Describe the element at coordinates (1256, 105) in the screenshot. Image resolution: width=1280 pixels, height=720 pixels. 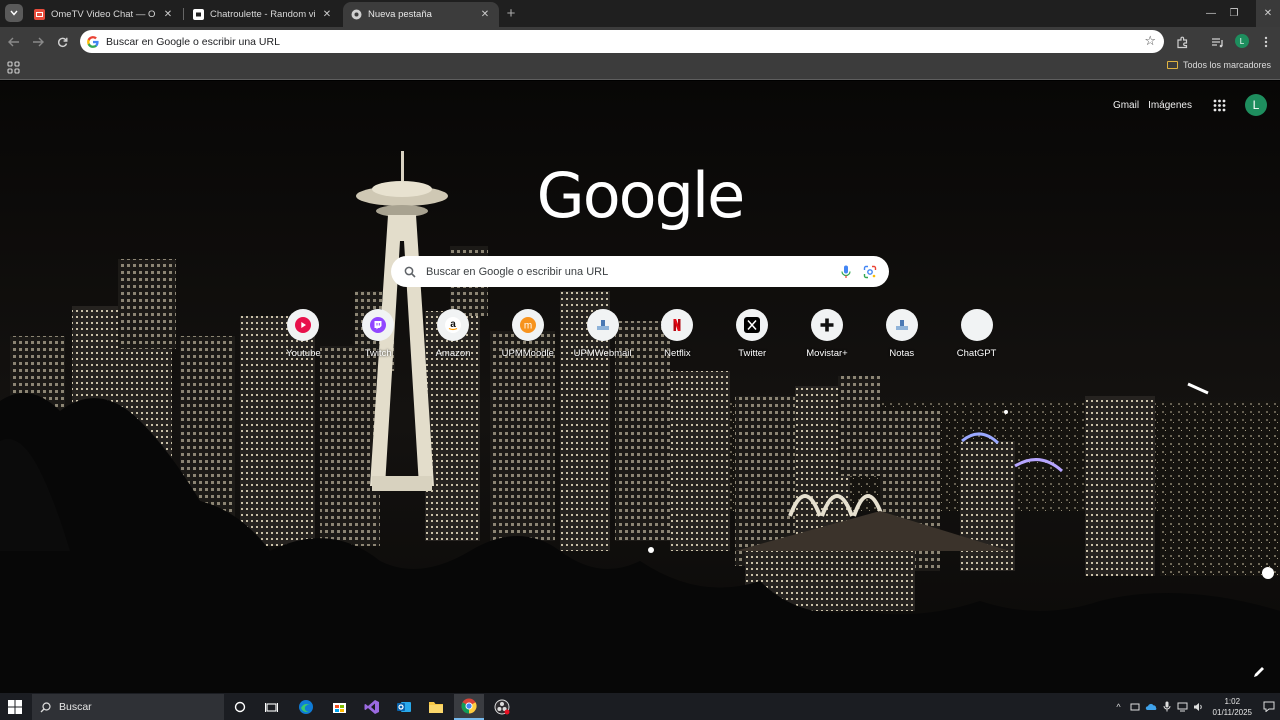
I see `account-avatar: L` at that location.